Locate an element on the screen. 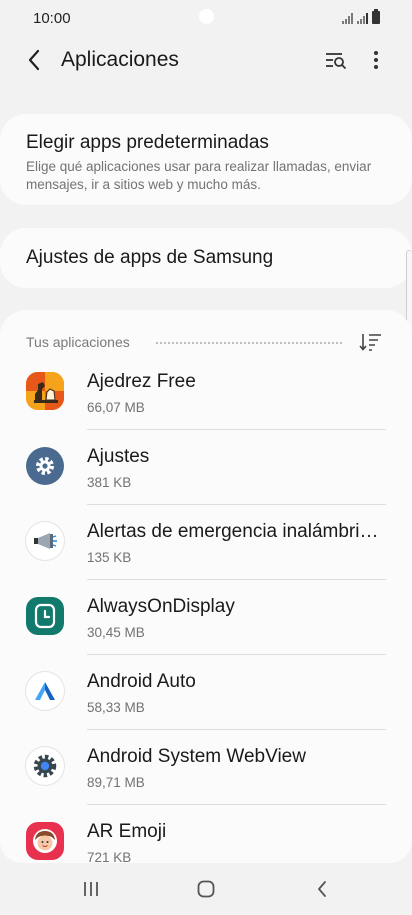 This screenshot has width=412, height=915. app-name: Ajedrez Free is located at coordinates (141, 381).